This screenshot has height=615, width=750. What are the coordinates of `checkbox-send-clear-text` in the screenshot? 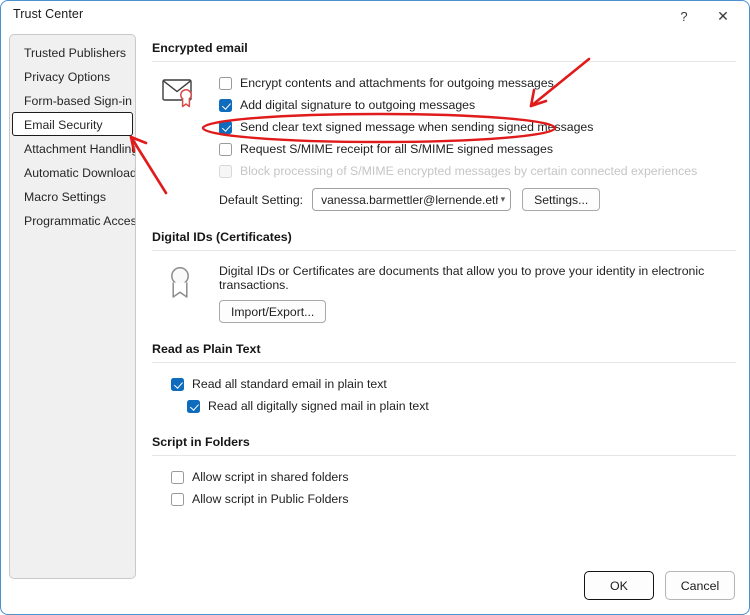 It's located at (225, 127).